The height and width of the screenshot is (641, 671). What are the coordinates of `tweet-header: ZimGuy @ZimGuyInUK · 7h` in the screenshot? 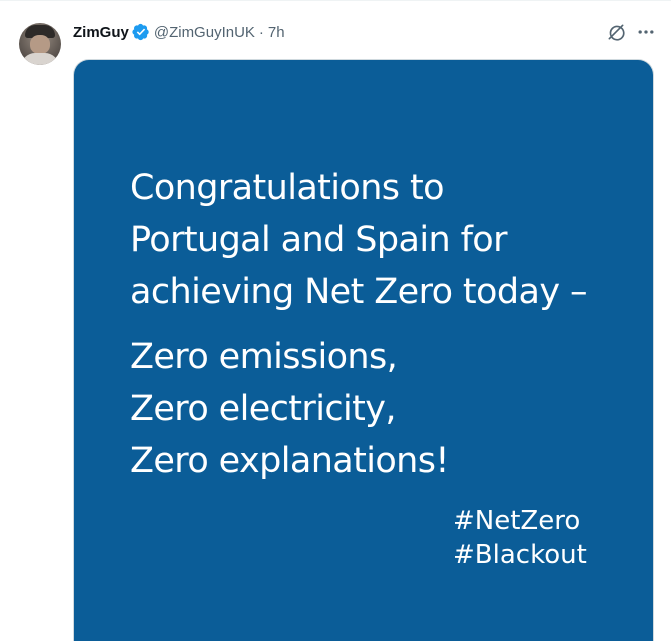 It's located at (179, 32).